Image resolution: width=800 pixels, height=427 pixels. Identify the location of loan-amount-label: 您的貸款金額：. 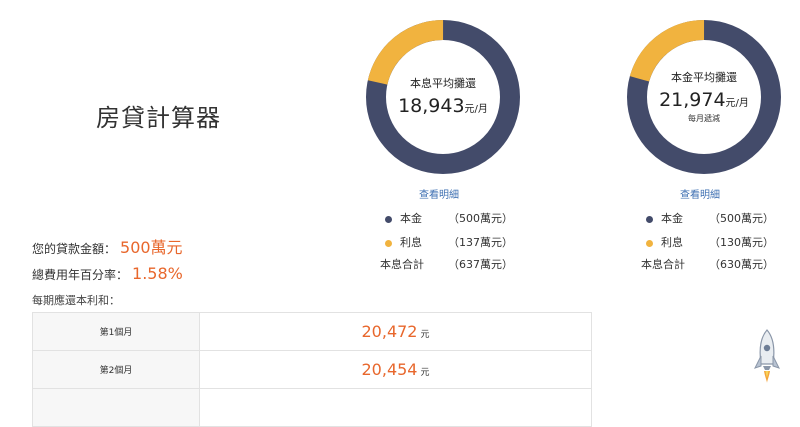
(74, 249).